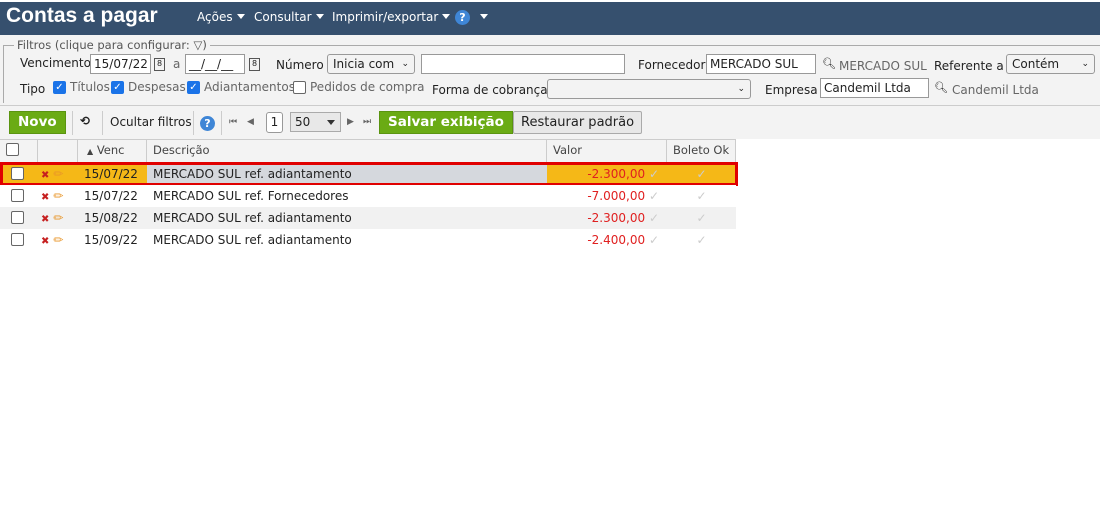 The width and height of the screenshot is (1100, 513). I want to click on valor-value: -2.300,00, so click(616, 218).